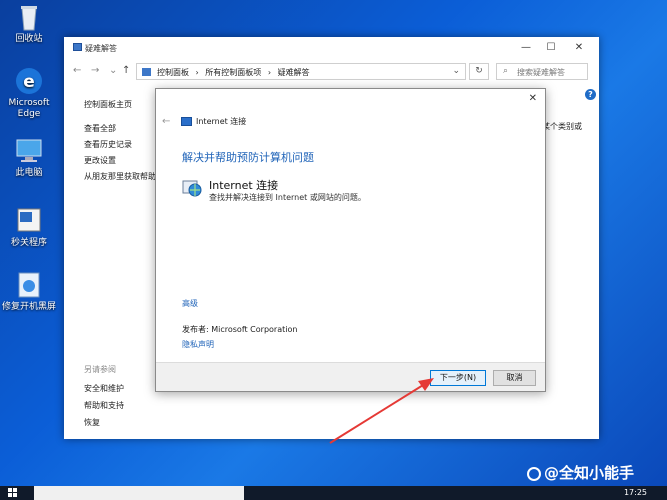 The height and width of the screenshot is (500, 667). I want to click on watermark: @全知小能手, so click(580, 472).